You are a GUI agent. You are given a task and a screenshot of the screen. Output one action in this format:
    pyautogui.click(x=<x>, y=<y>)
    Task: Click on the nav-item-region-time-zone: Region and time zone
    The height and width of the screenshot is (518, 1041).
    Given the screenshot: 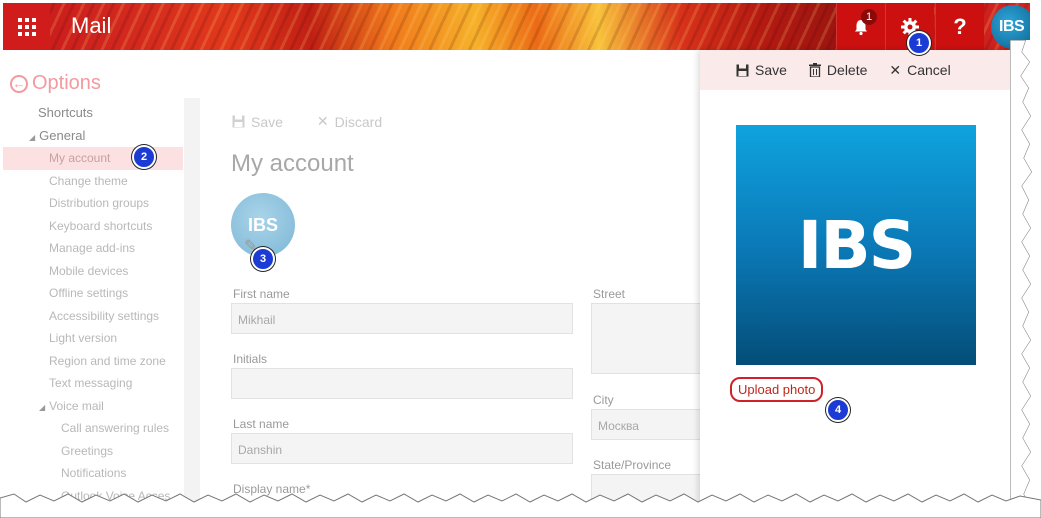 What is the action you would take?
    pyautogui.click(x=93, y=361)
    